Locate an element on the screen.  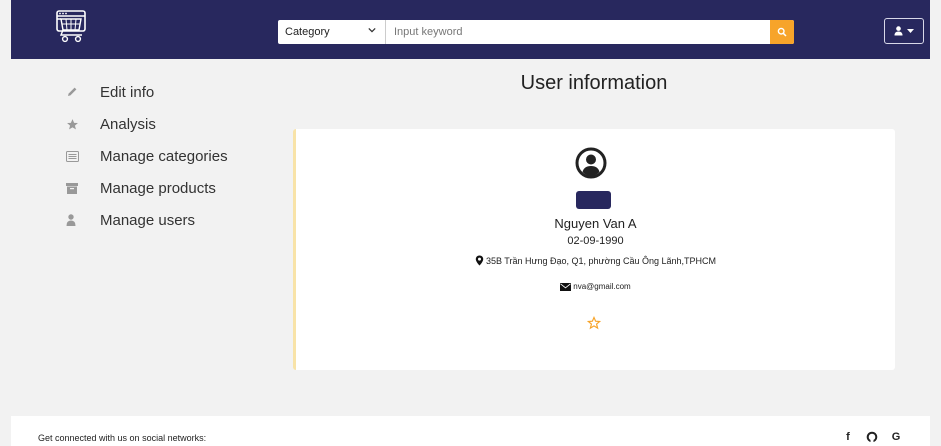
github-icon is located at coordinates (872, 437).